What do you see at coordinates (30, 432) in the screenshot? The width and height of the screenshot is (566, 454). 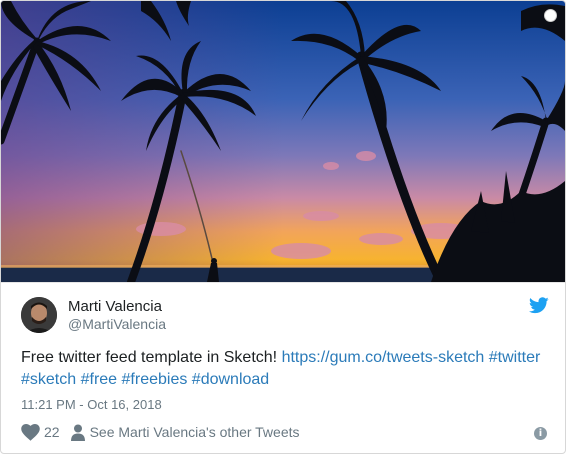 I see `heart-icon` at bounding box center [30, 432].